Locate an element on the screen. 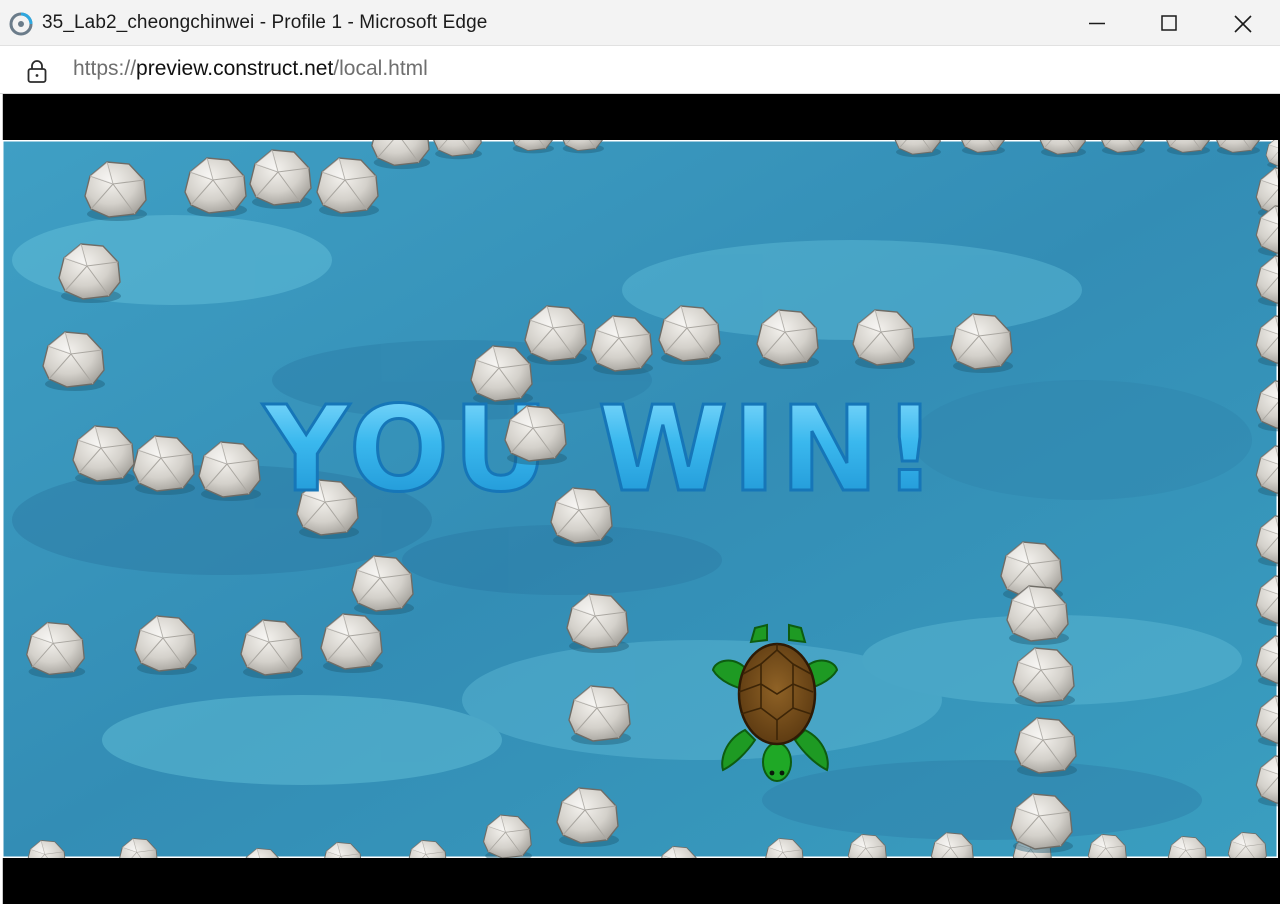  url-field: https://preview.construct.net/local.html is located at coordinates (250, 69).